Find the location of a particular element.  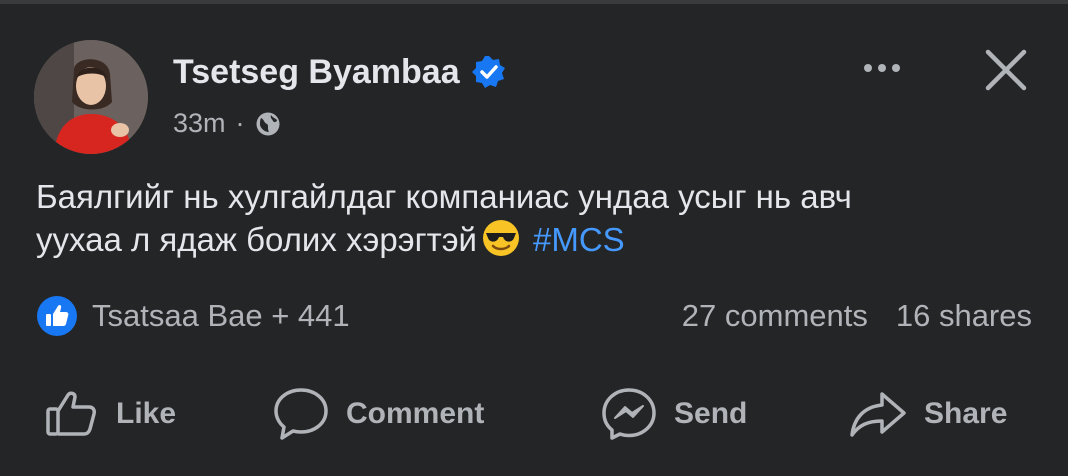

more-options-button is located at coordinates (882, 68).